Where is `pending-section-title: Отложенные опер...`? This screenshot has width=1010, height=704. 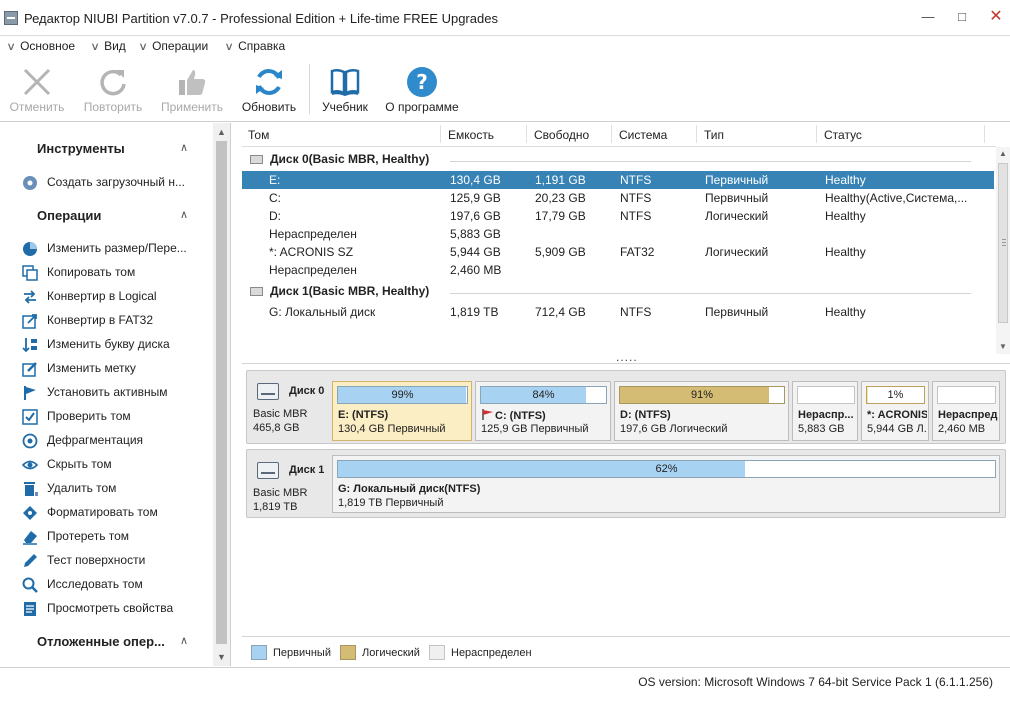 pending-section-title: Отложенные опер... is located at coordinates (101, 641).